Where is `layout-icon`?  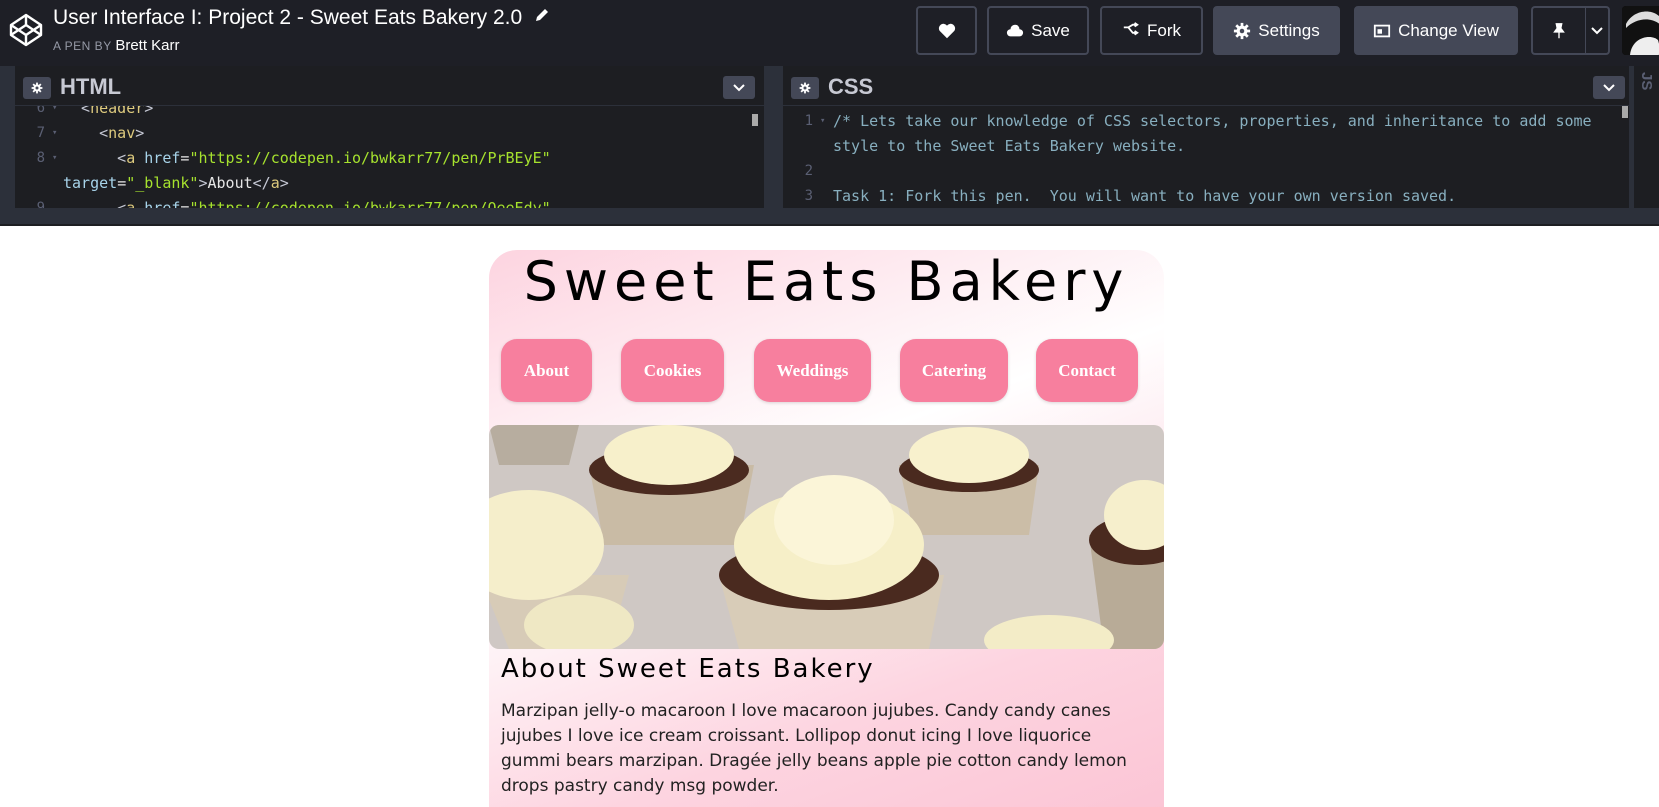
layout-icon is located at coordinates (1382, 30).